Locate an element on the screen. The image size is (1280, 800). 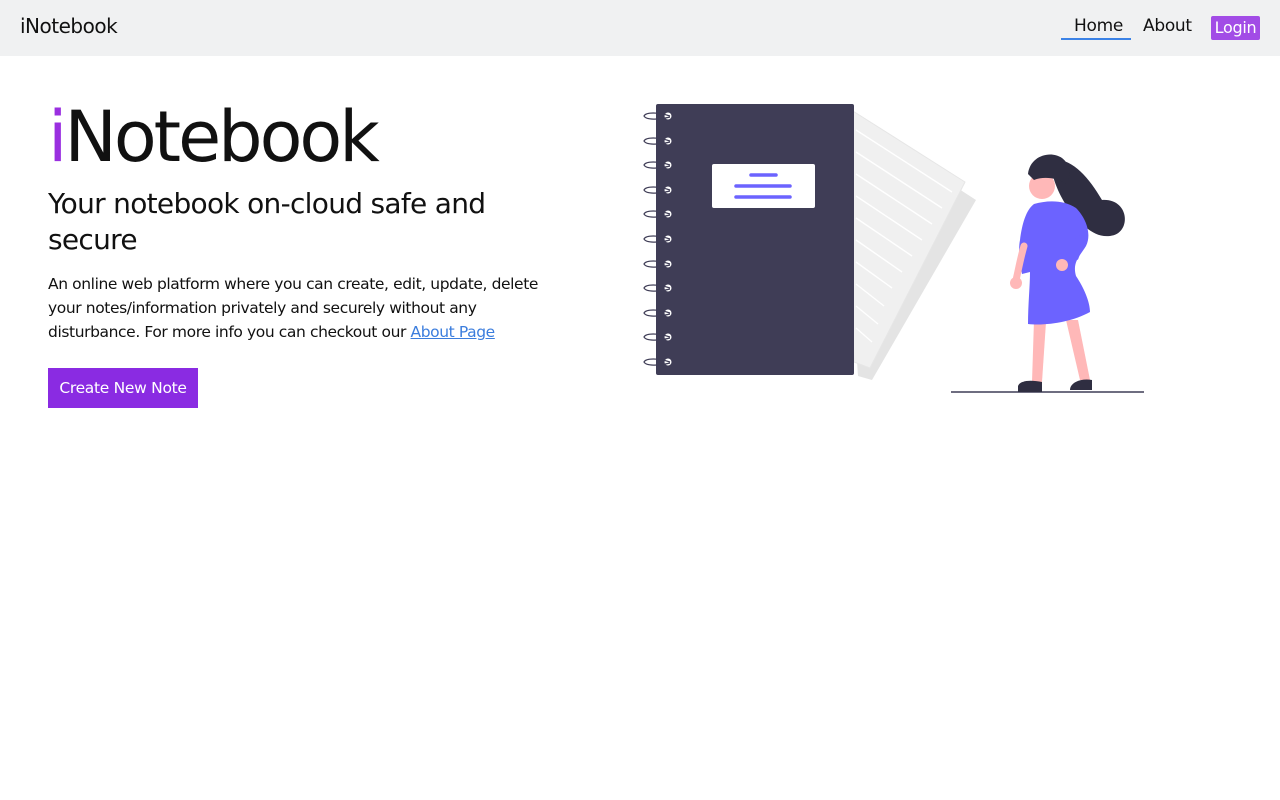
woman-figure is located at coordinates (1067, 273).